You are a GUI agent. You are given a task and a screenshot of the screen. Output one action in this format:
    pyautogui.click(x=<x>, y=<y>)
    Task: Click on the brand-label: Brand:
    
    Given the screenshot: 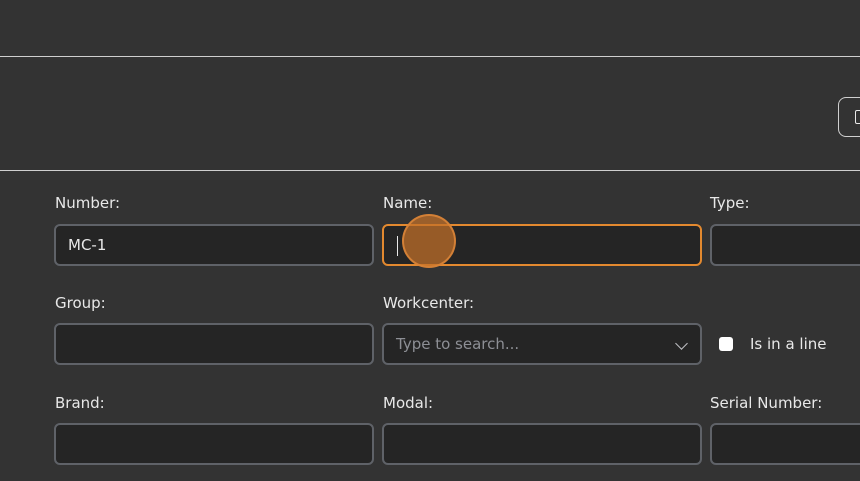 What is the action you would take?
    pyautogui.click(x=80, y=403)
    